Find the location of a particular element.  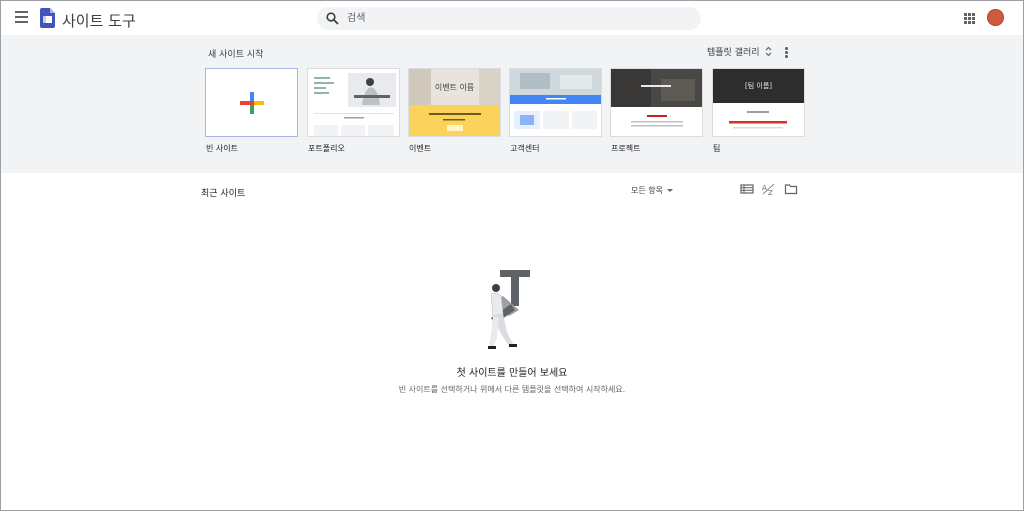

folder-icon is located at coordinates (791, 189).